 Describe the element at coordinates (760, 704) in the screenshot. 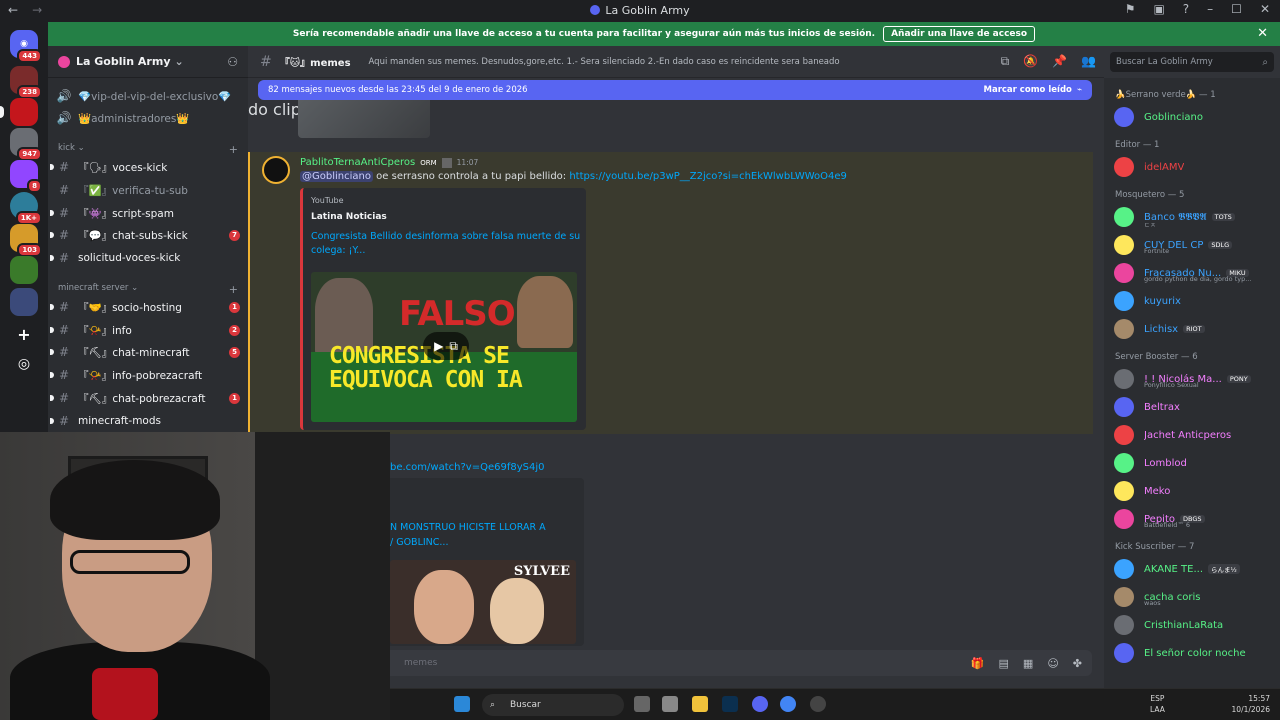

I see `discord-taskbar-icon` at that location.